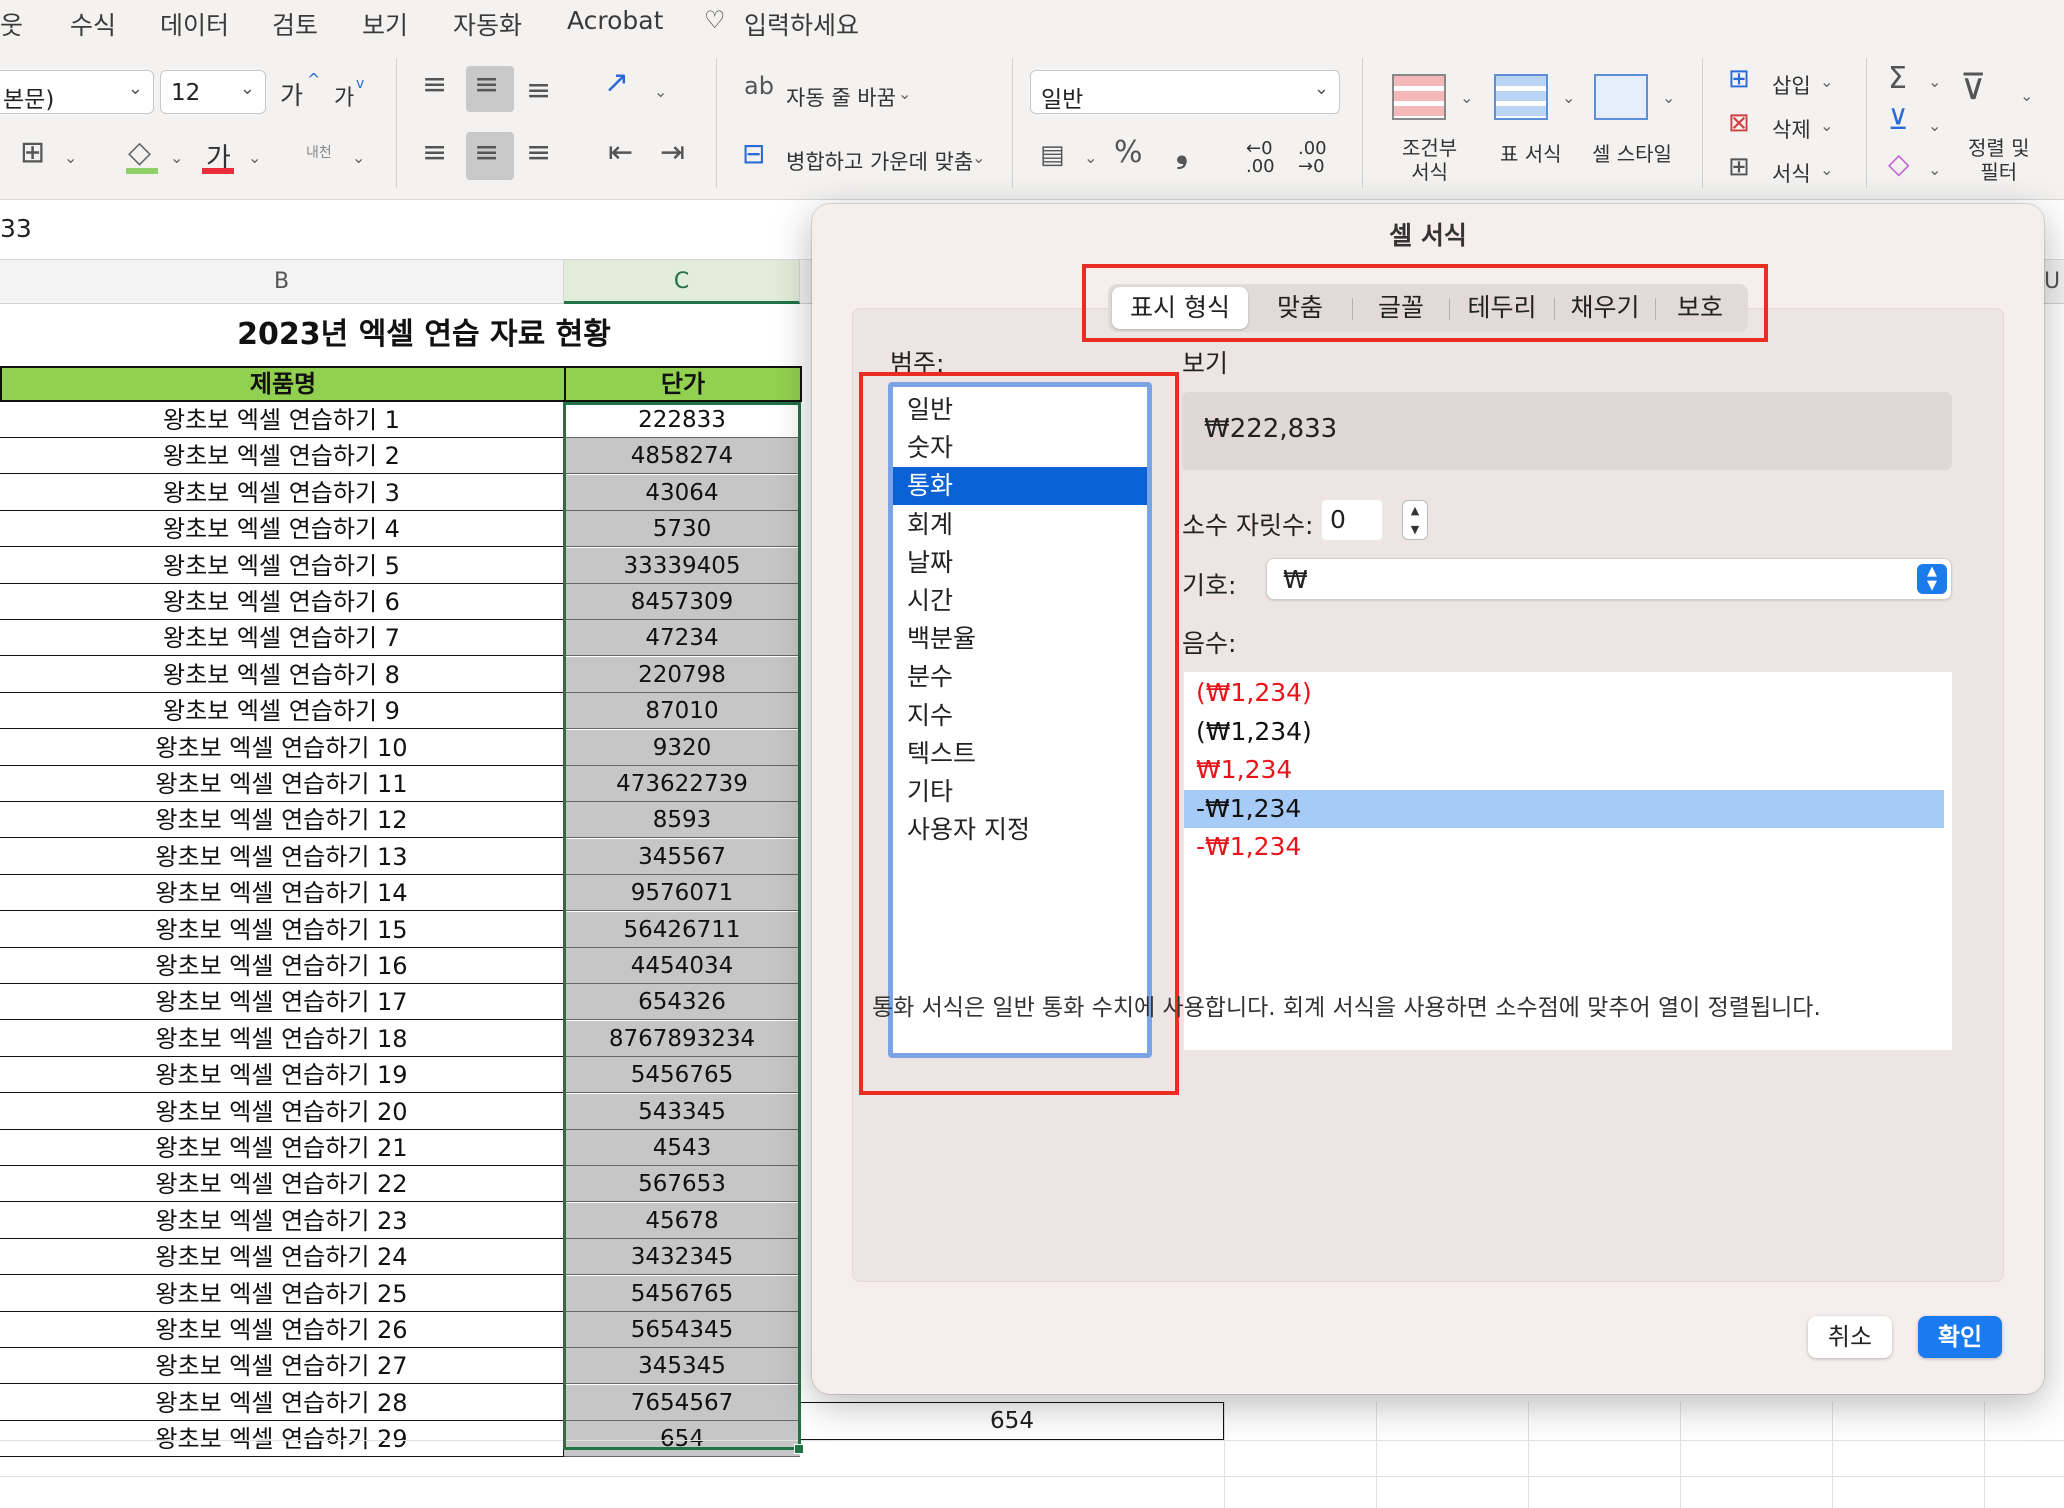 This screenshot has height=1508, width=2064. I want to click on cell-d29: 654, so click(1012, 1421).